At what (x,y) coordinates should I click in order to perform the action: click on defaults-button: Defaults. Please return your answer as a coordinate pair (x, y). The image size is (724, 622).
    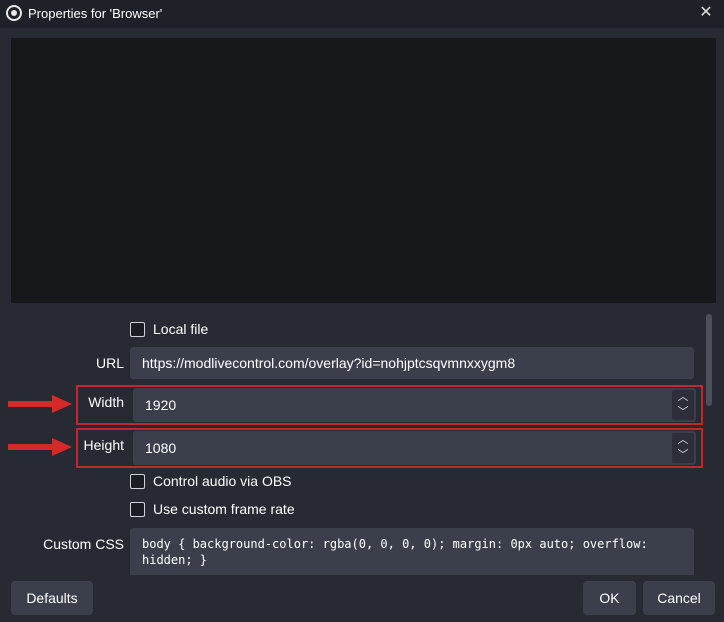
    Looking at the image, I should click on (52, 598).